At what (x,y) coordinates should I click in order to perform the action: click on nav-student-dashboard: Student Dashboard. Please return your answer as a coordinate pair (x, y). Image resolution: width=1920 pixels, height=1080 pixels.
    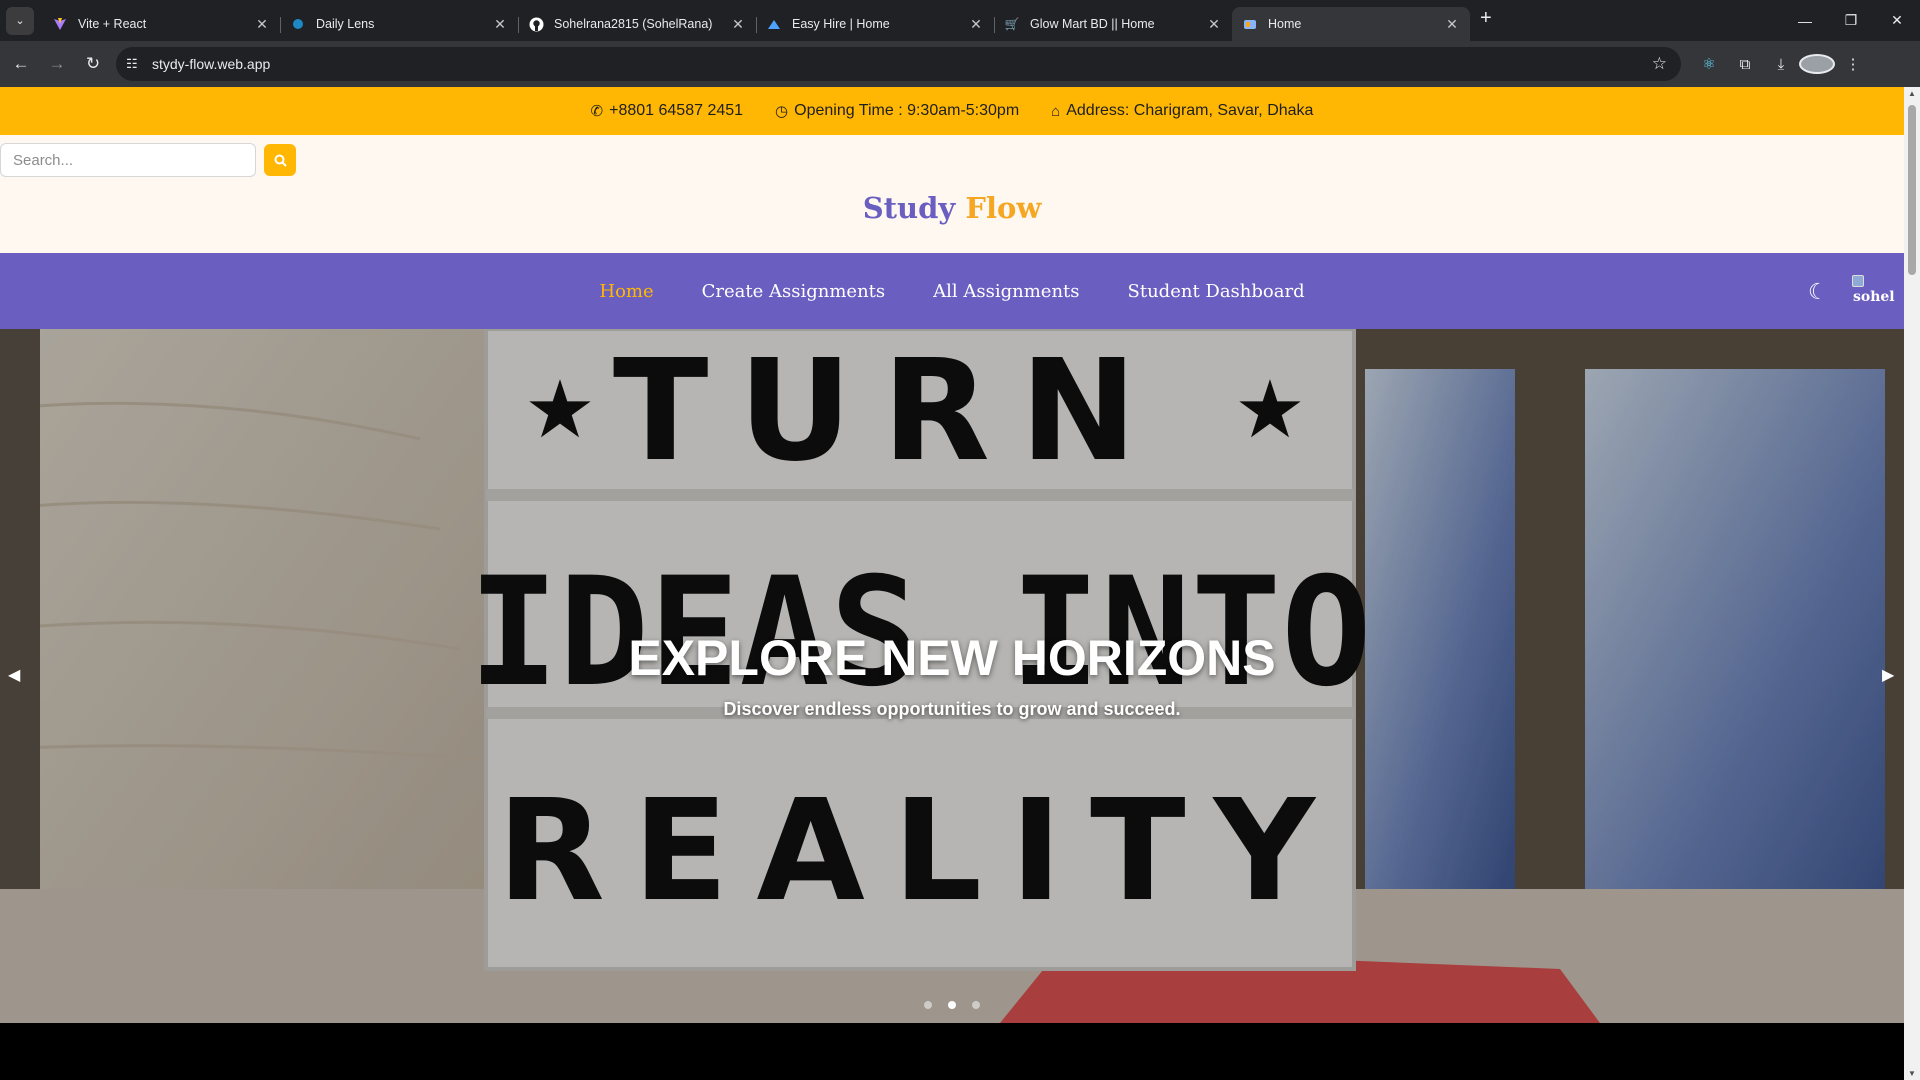
    Looking at the image, I should click on (1216, 291).